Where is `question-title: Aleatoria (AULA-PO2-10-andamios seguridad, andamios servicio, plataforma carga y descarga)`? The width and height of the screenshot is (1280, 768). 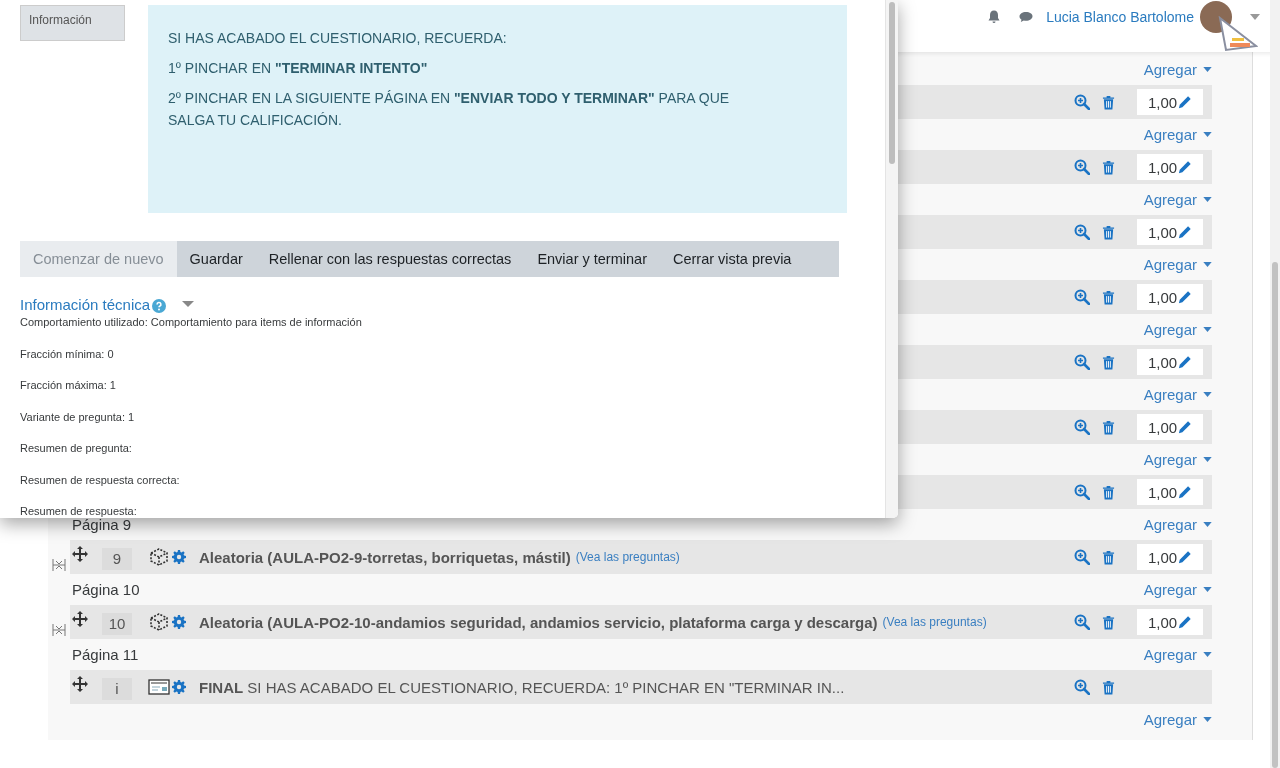 question-title: Aleatoria (AULA-PO2-10-andamios seguridad, andamios servicio, plataforma carga y descarga) is located at coordinates (538, 622).